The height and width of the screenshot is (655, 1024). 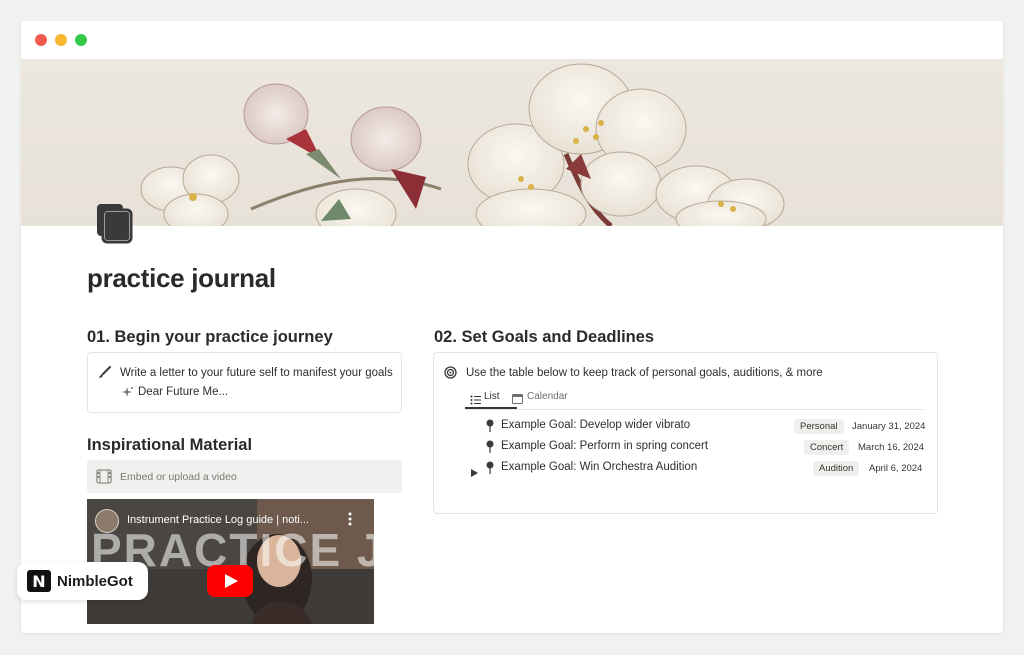 What do you see at coordinates (604, 446) in the screenshot?
I see `goal-title: Example Goal: Perform in spring concert` at bounding box center [604, 446].